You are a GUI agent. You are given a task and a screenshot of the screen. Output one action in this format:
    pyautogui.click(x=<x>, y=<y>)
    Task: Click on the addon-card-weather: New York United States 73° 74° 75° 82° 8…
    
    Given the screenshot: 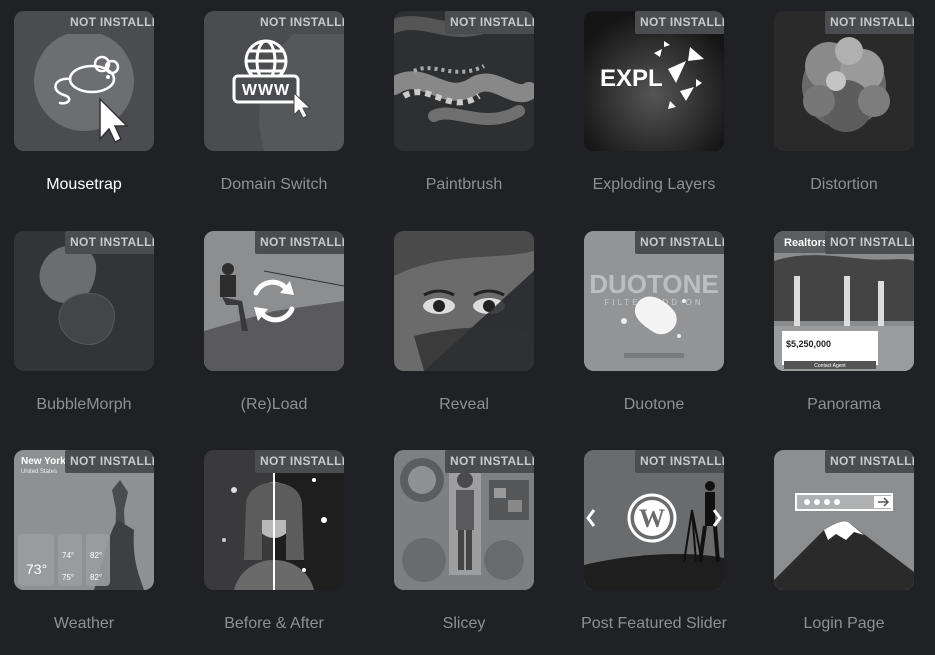 What is the action you would take?
    pyautogui.click(x=95, y=552)
    